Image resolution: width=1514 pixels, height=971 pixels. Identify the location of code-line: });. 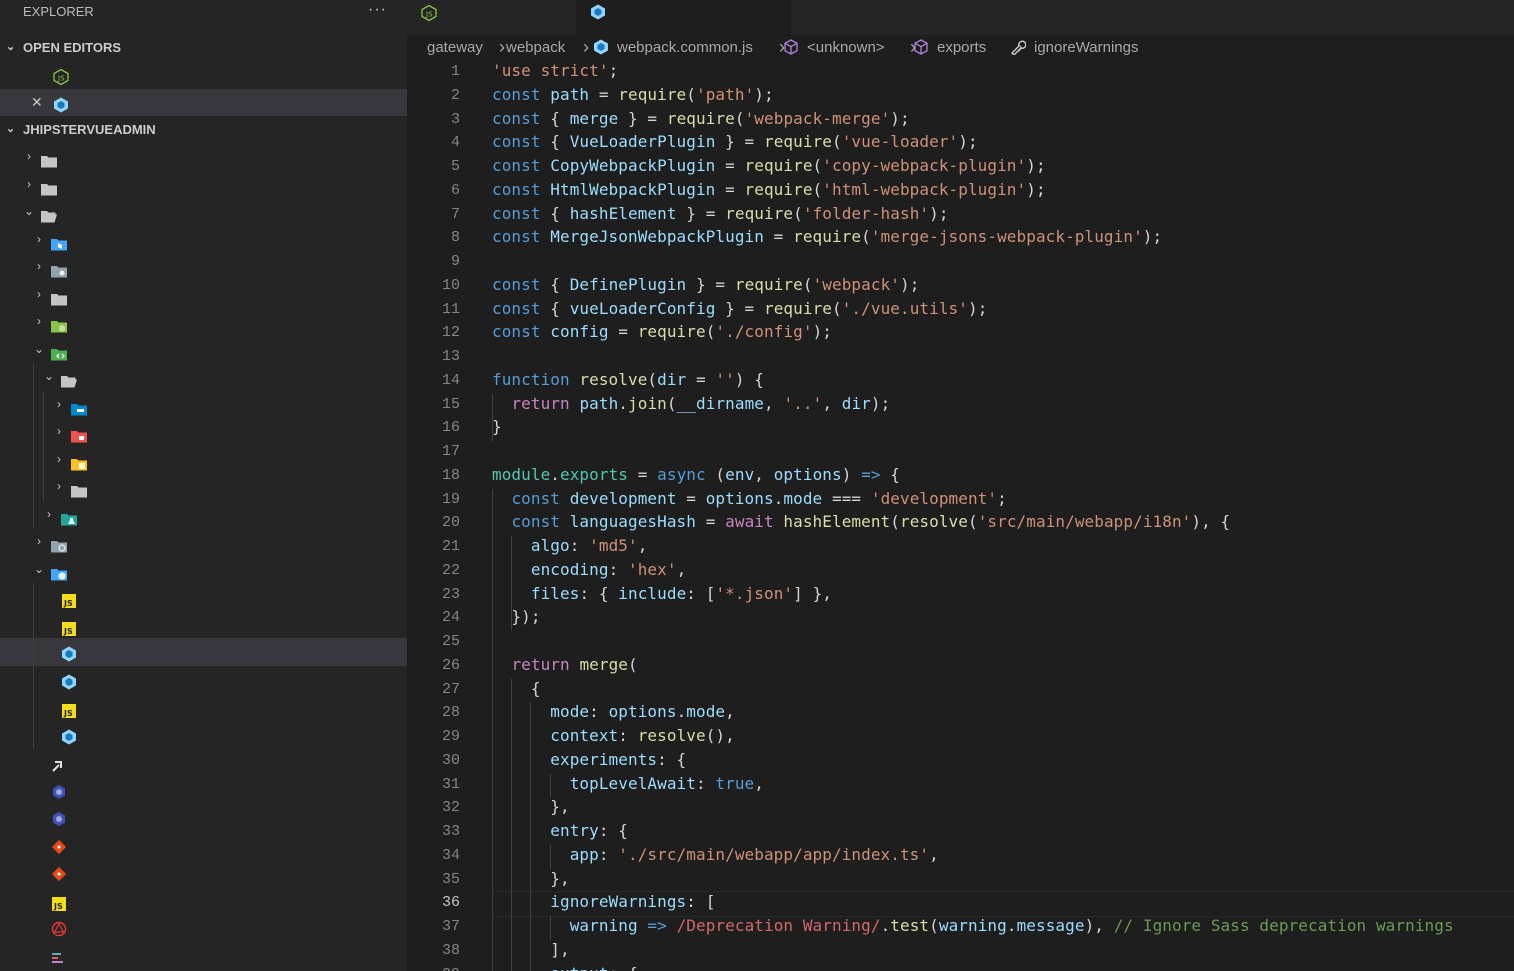
(516, 616).